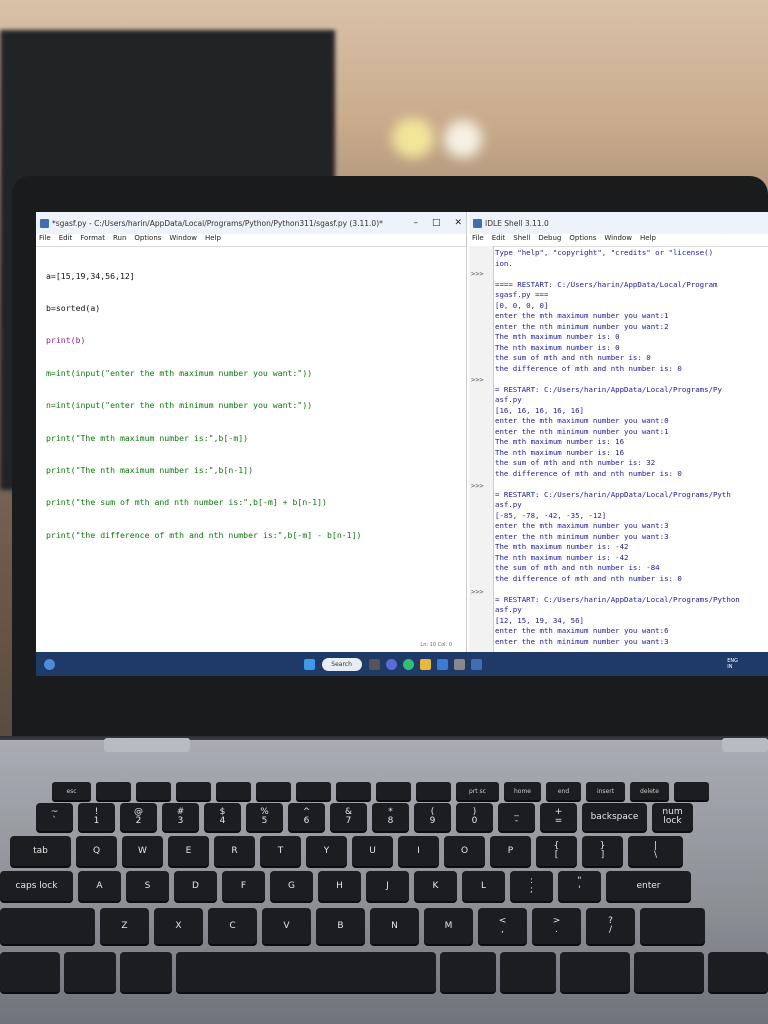  I want to click on key-*-8: * 8, so click(390, 817).